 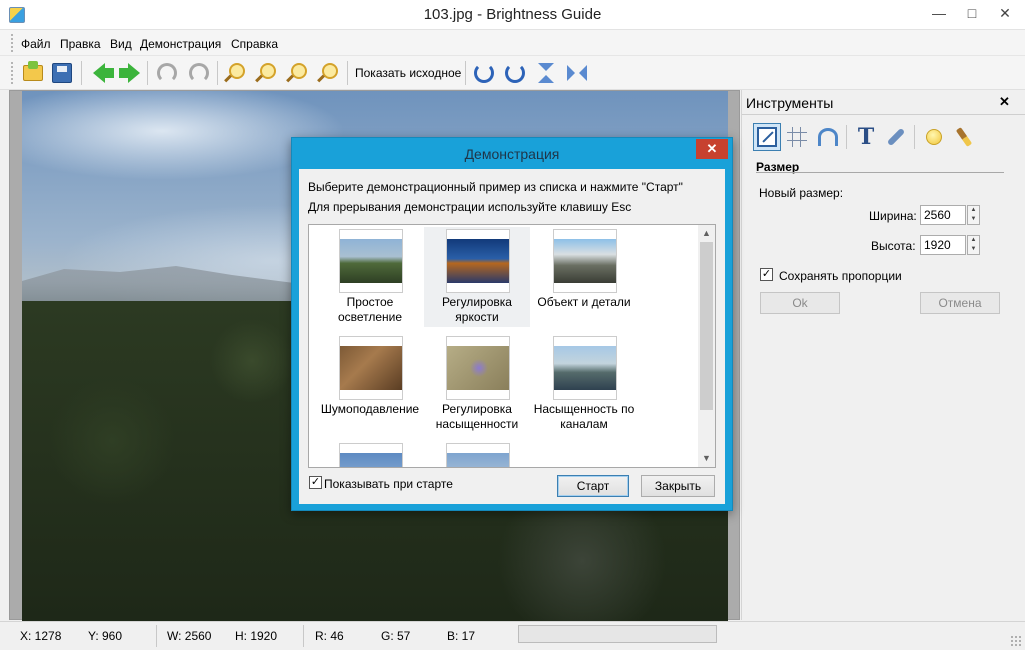 What do you see at coordinates (80, 44) in the screenshot?
I see `menu-edit: Правка` at bounding box center [80, 44].